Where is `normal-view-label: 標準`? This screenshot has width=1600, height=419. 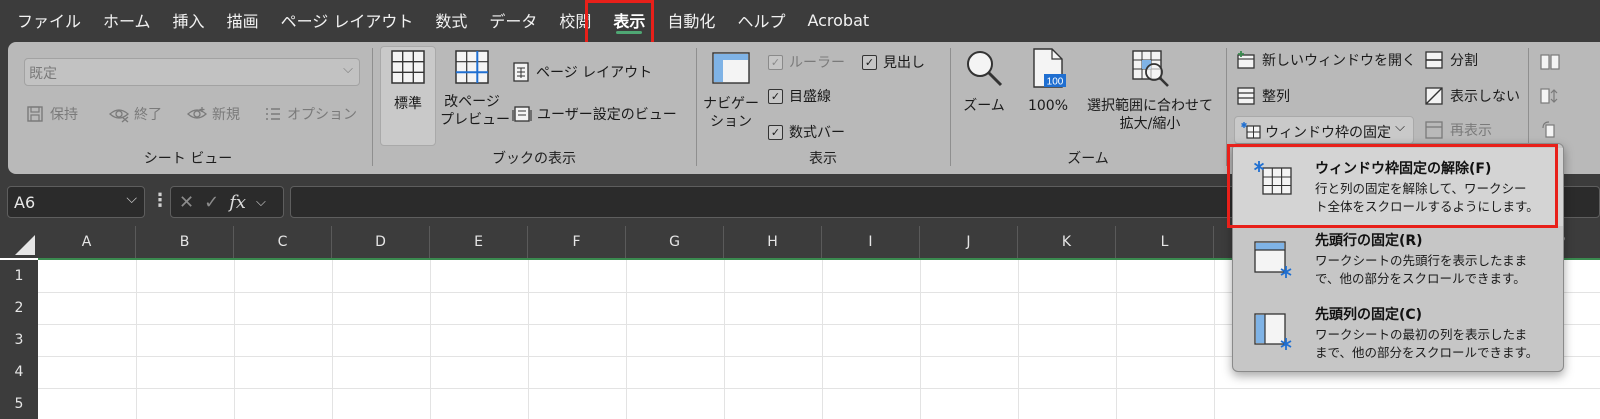
normal-view-label: 標準 is located at coordinates (408, 104).